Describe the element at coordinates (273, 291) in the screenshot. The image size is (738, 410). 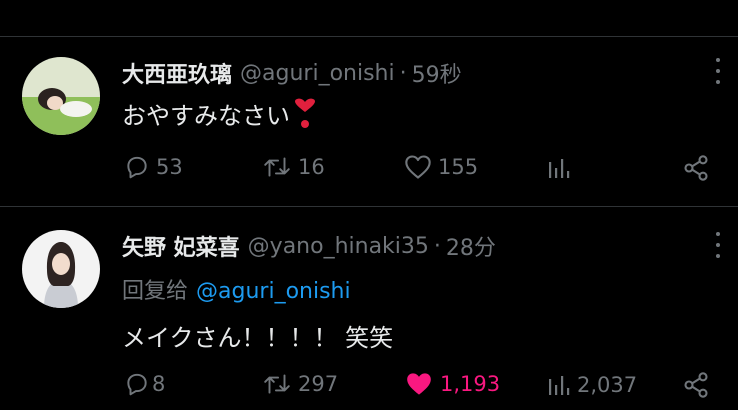
I see `mention-link: @aguri_onishi` at that location.